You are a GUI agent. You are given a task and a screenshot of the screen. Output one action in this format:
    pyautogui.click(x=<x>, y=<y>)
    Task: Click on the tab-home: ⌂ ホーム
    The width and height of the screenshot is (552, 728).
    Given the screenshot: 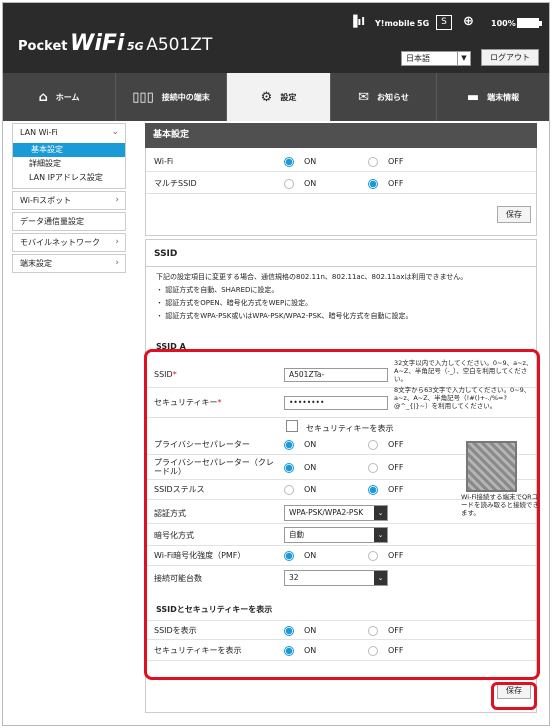 What is the action you would take?
    pyautogui.click(x=59, y=97)
    